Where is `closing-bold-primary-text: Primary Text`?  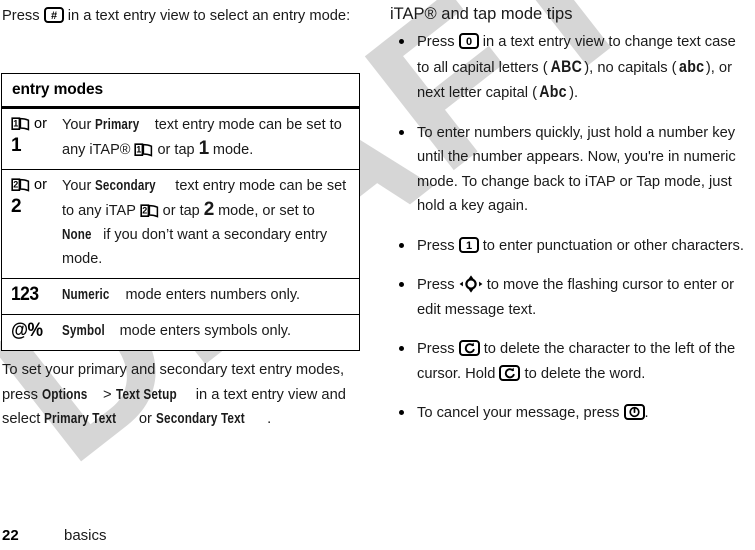 closing-bold-primary-text: Primary Text is located at coordinates (80, 419).